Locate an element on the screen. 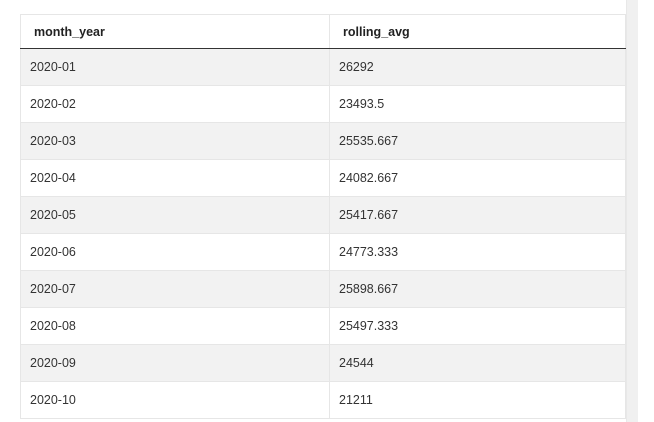 Image resolution: width=654 pixels, height=422 pixels. table-row: 2020-05 25417.667 is located at coordinates (323, 215).